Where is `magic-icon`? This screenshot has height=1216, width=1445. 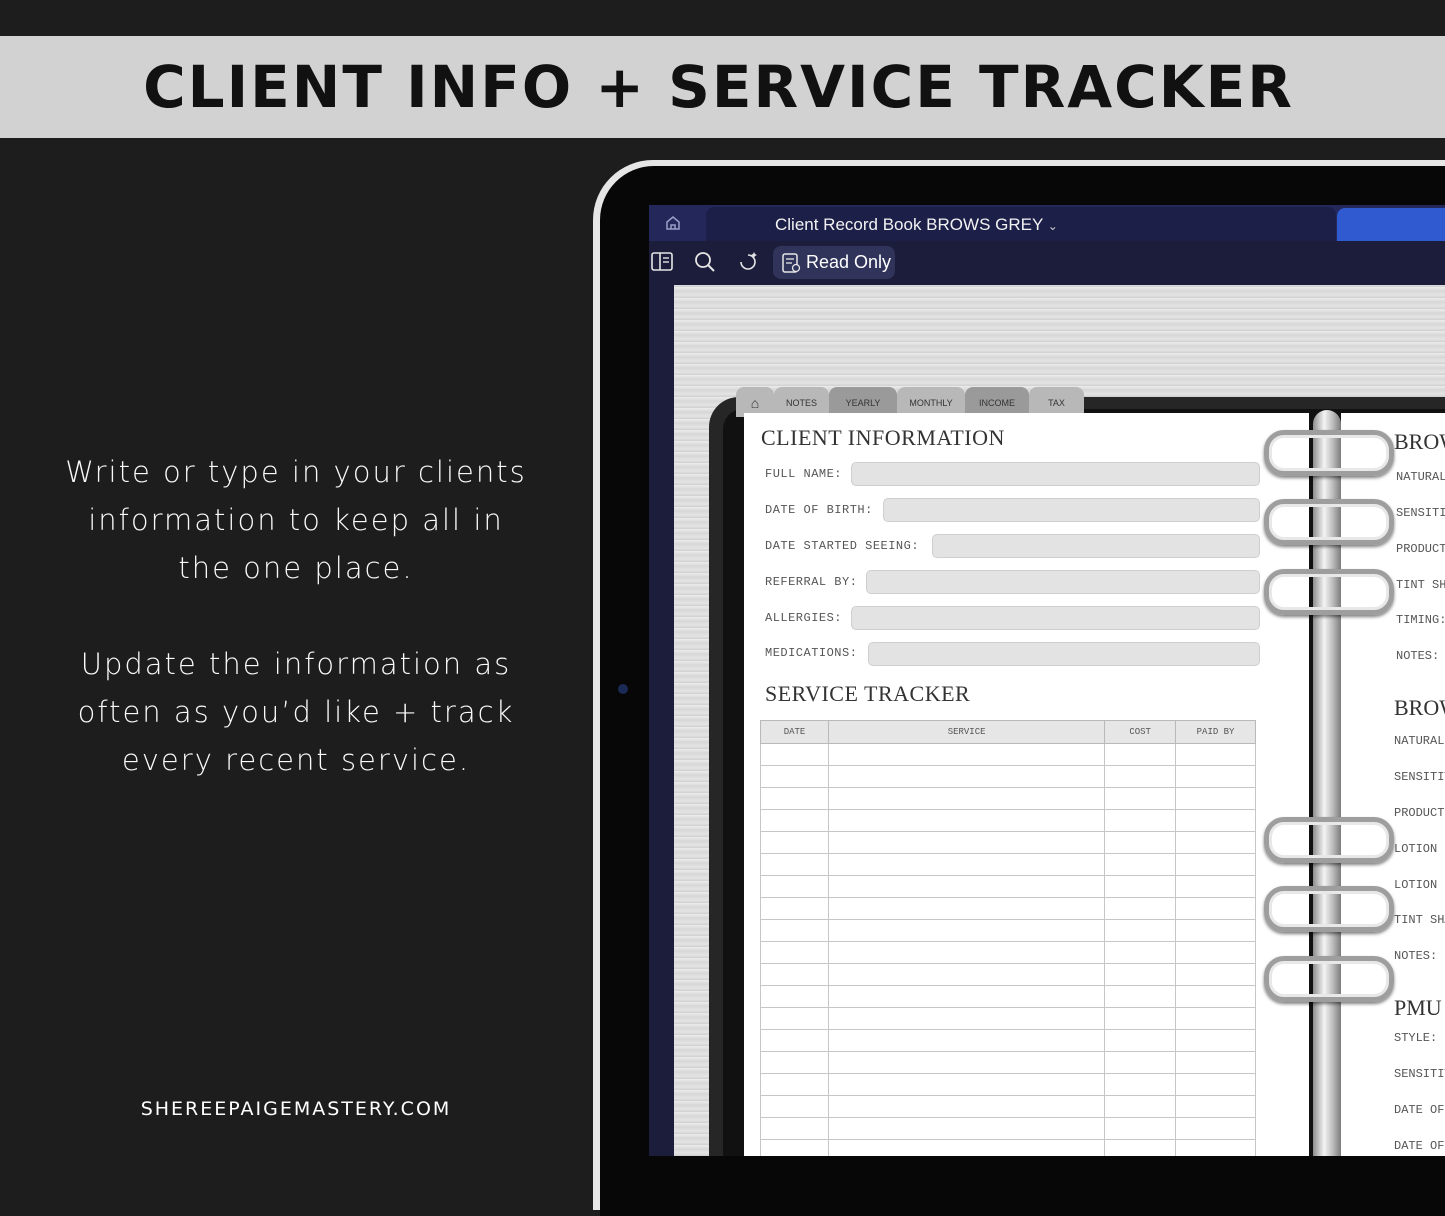
magic-icon is located at coordinates (749, 262).